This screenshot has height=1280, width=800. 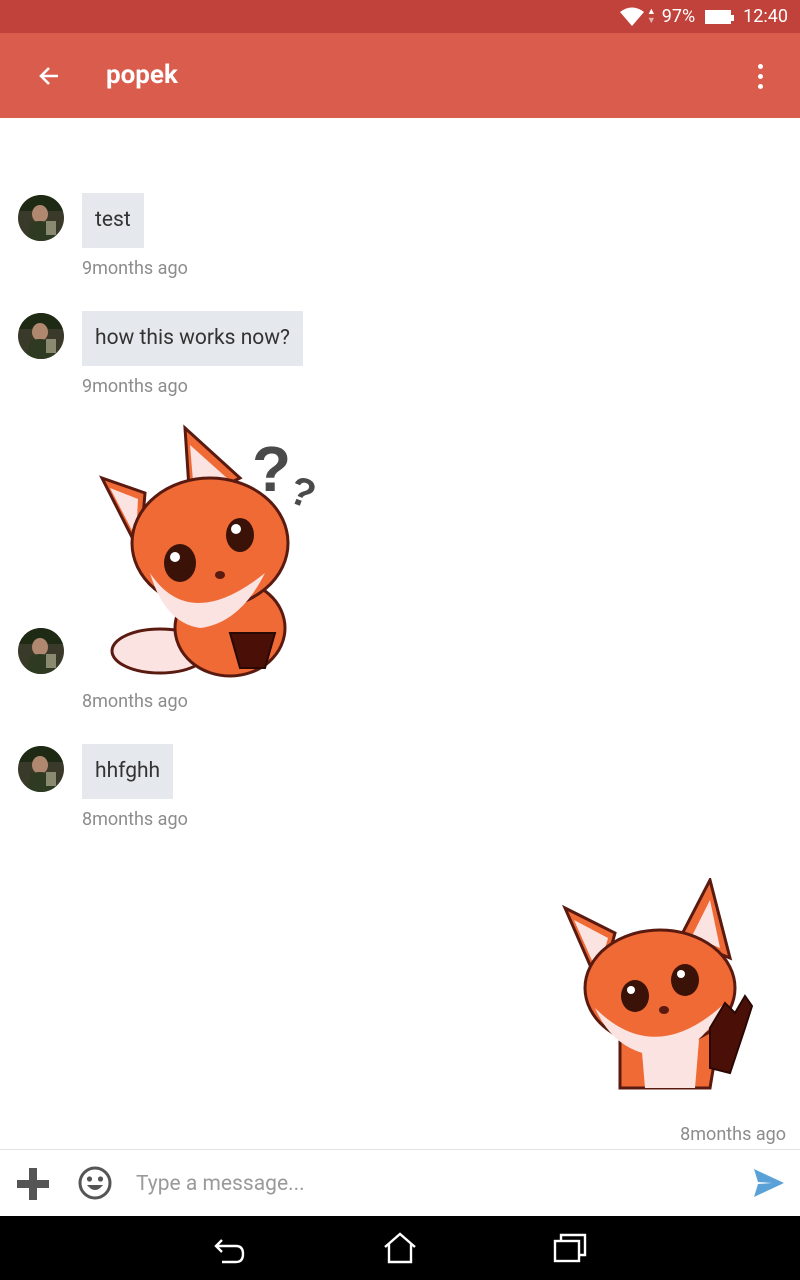 I want to click on message-bubble: hhfghh, so click(x=128, y=771).